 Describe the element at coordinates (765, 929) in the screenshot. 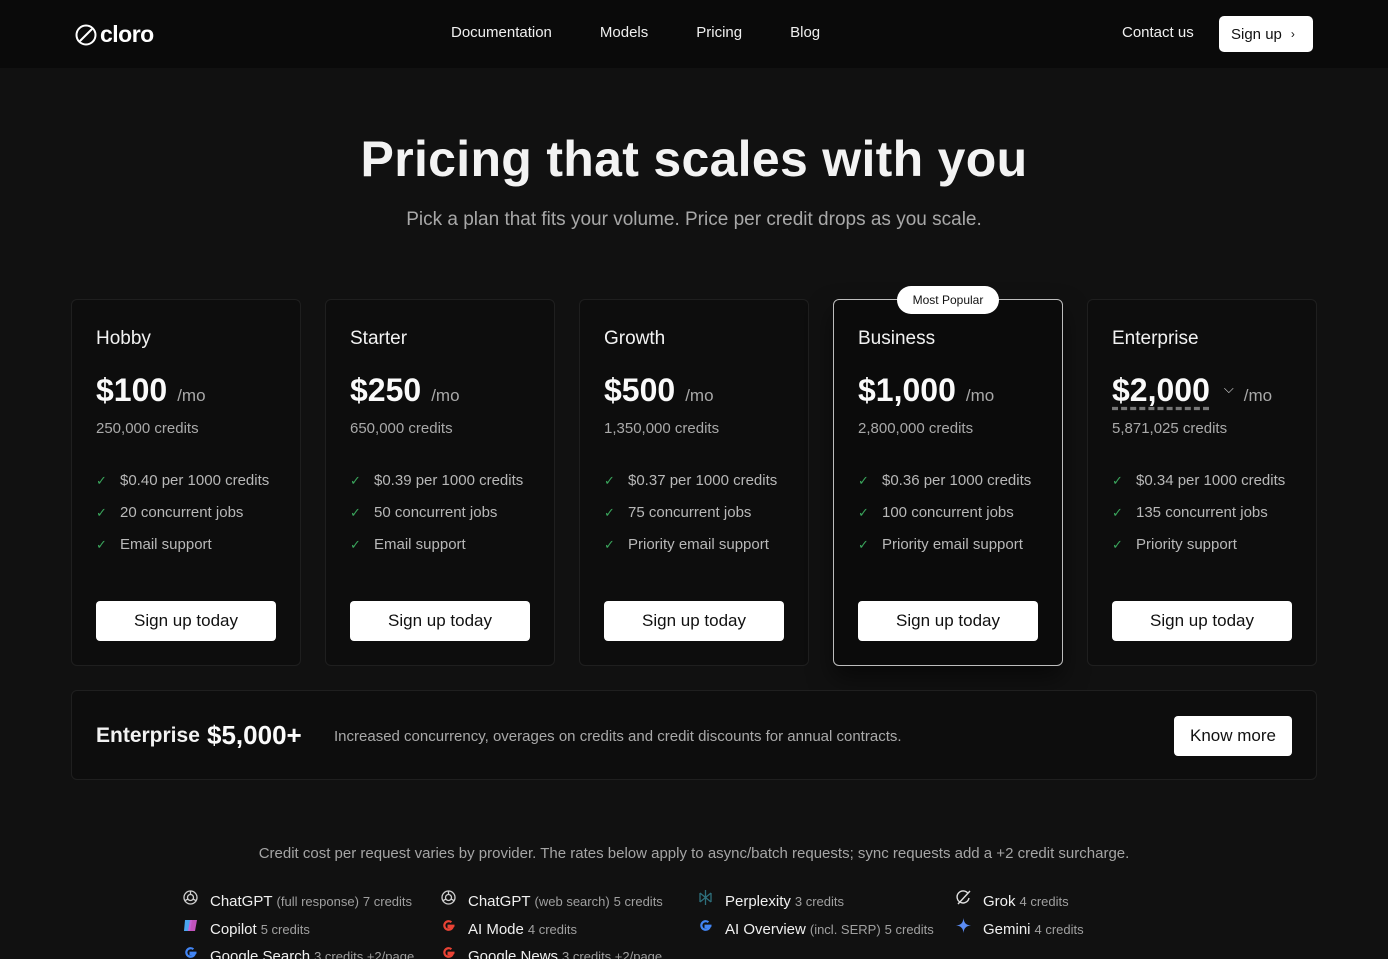

I see `provider-name: AI Overview` at that location.